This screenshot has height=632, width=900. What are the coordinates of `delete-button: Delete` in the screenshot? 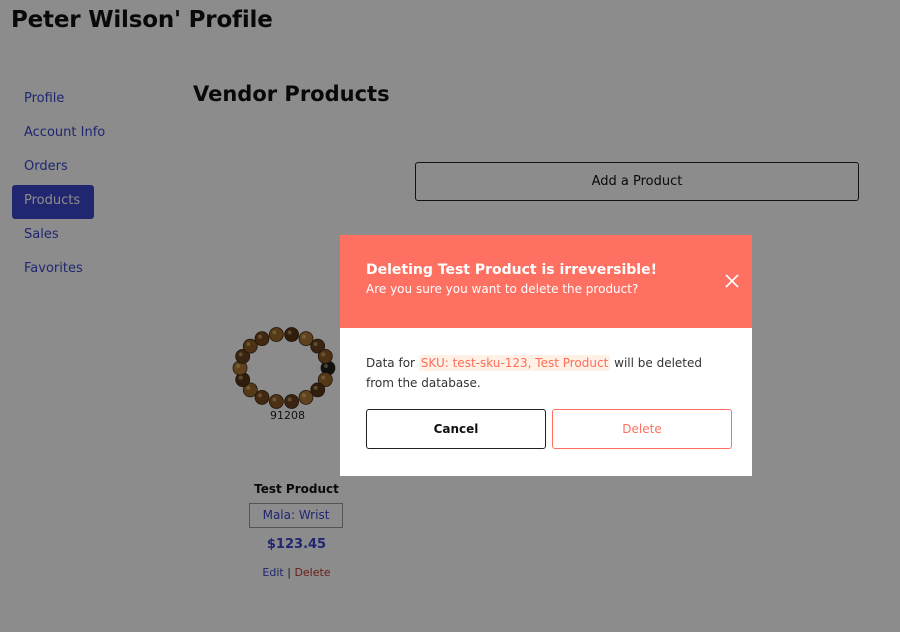 It's located at (642, 429).